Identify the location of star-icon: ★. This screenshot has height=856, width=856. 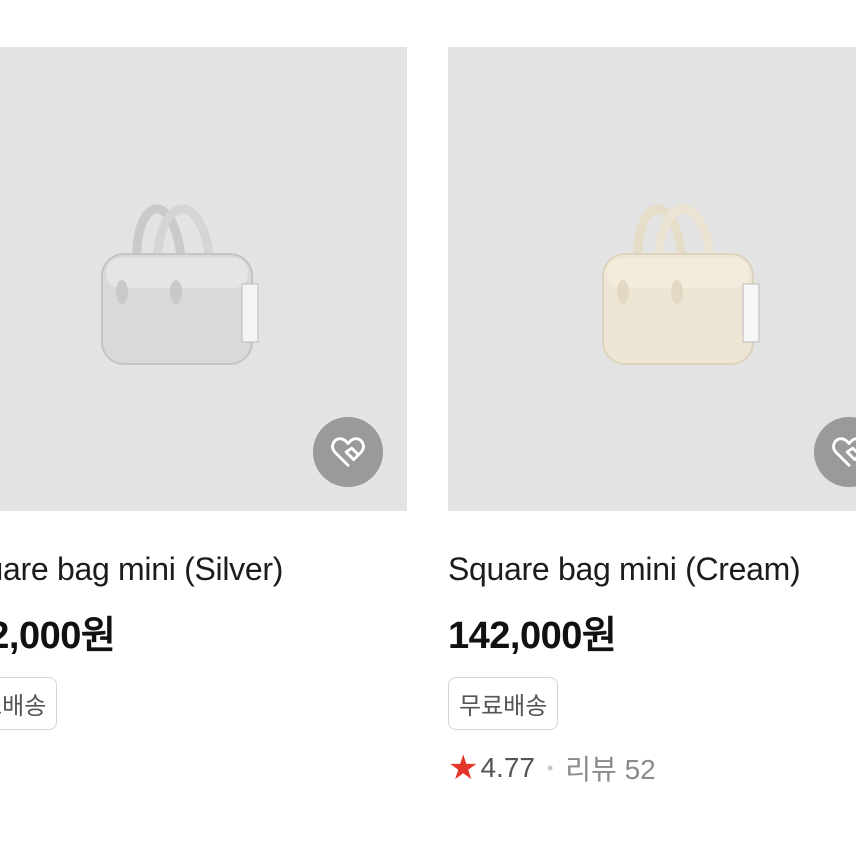
(463, 768).